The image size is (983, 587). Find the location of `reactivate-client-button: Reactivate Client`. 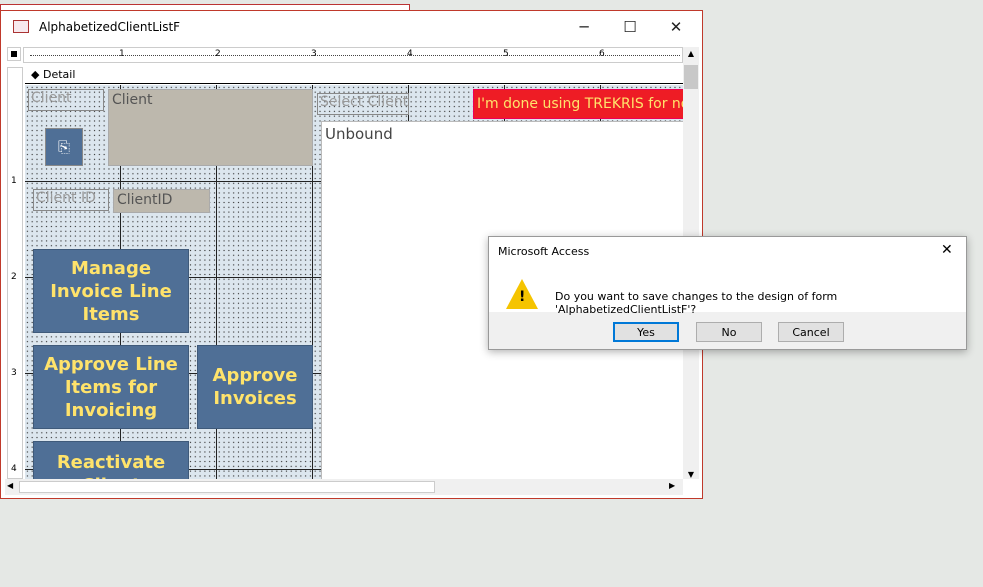

reactivate-client-button: Reactivate Client is located at coordinates (111, 460).